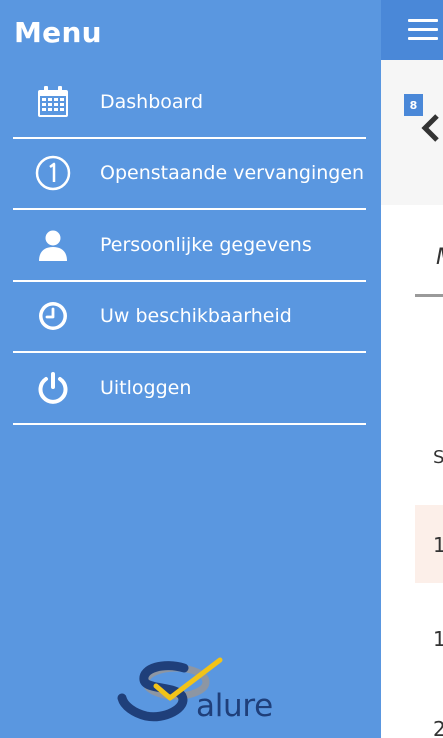 This screenshot has width=443, height=738. I want to click on menu-item-dashboard: Dashboard, so click(189, 103).